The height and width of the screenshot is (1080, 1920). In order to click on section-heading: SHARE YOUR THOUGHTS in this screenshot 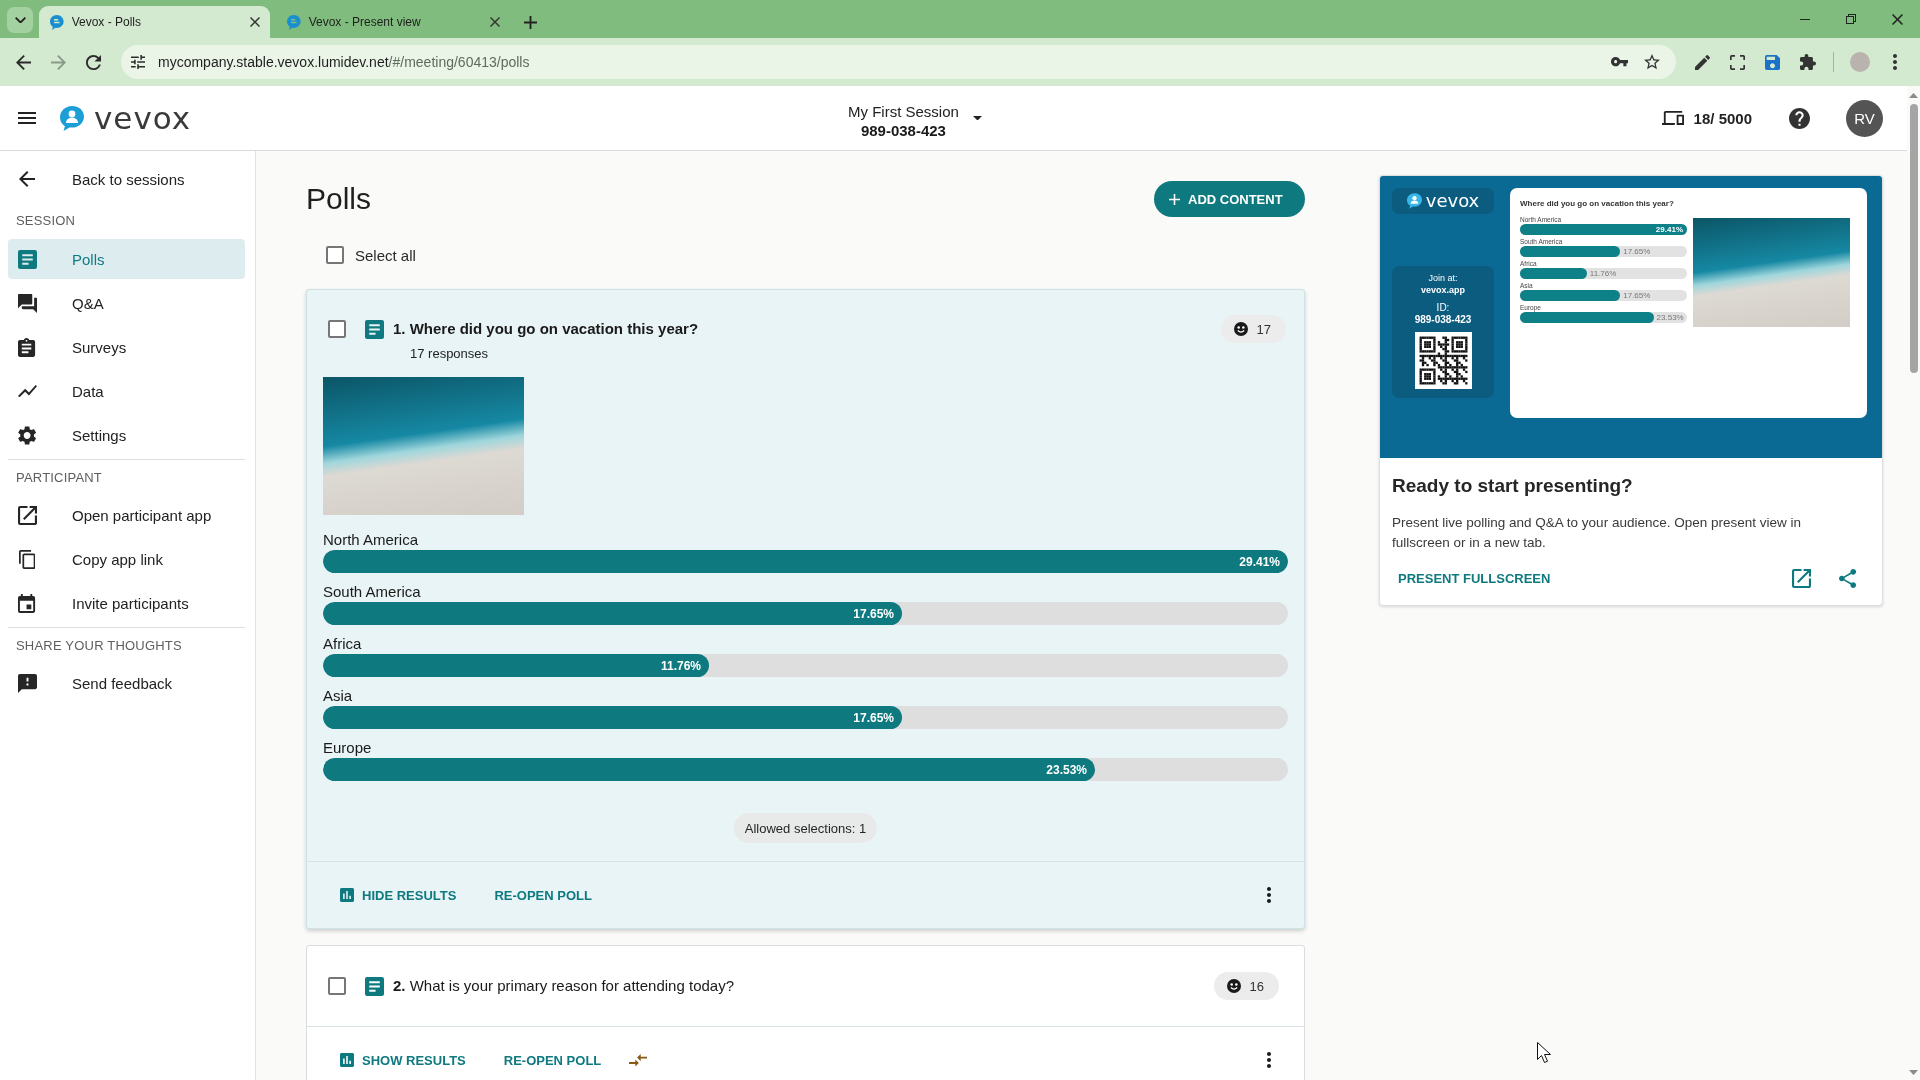, I will do `click(99, 646)`.